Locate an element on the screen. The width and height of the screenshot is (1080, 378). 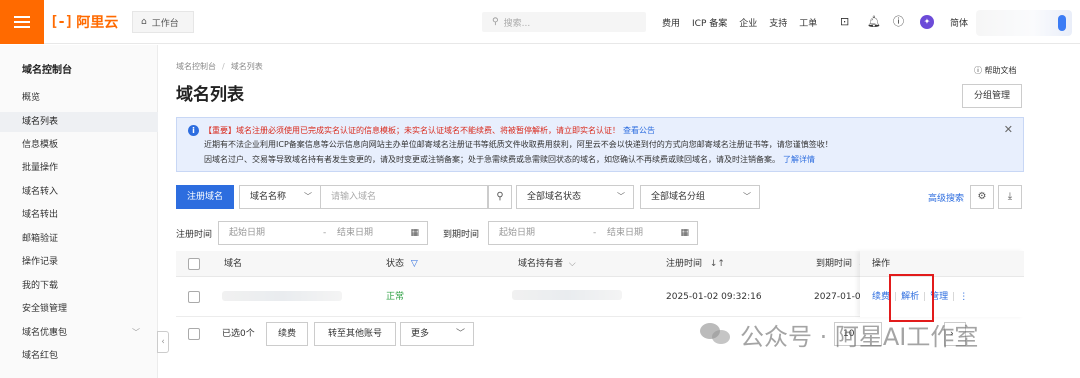
sidebar-item-info-template: 信息模板 is located at coordinates (79, 145).